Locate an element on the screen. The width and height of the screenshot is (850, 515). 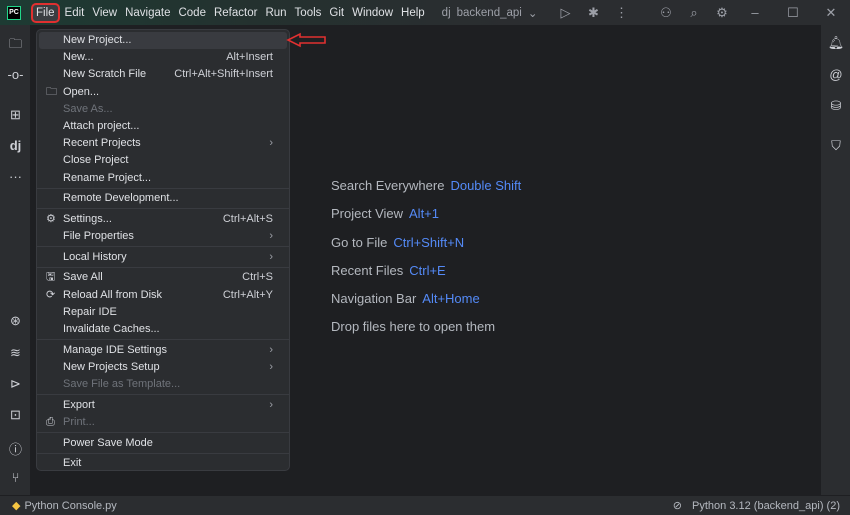
services-icon: ⊳ is located at coordinates (15, 384).